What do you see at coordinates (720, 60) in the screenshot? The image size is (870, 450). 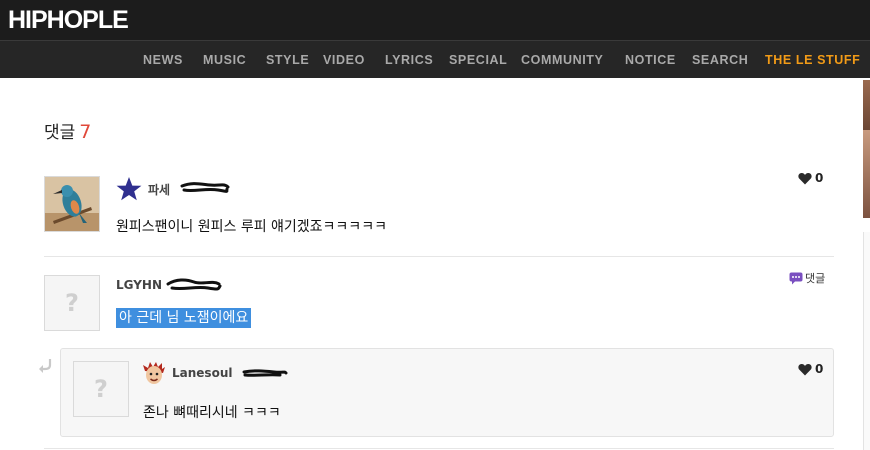 I see `nav-search: SEARCH` at bounding box center [720, 60].